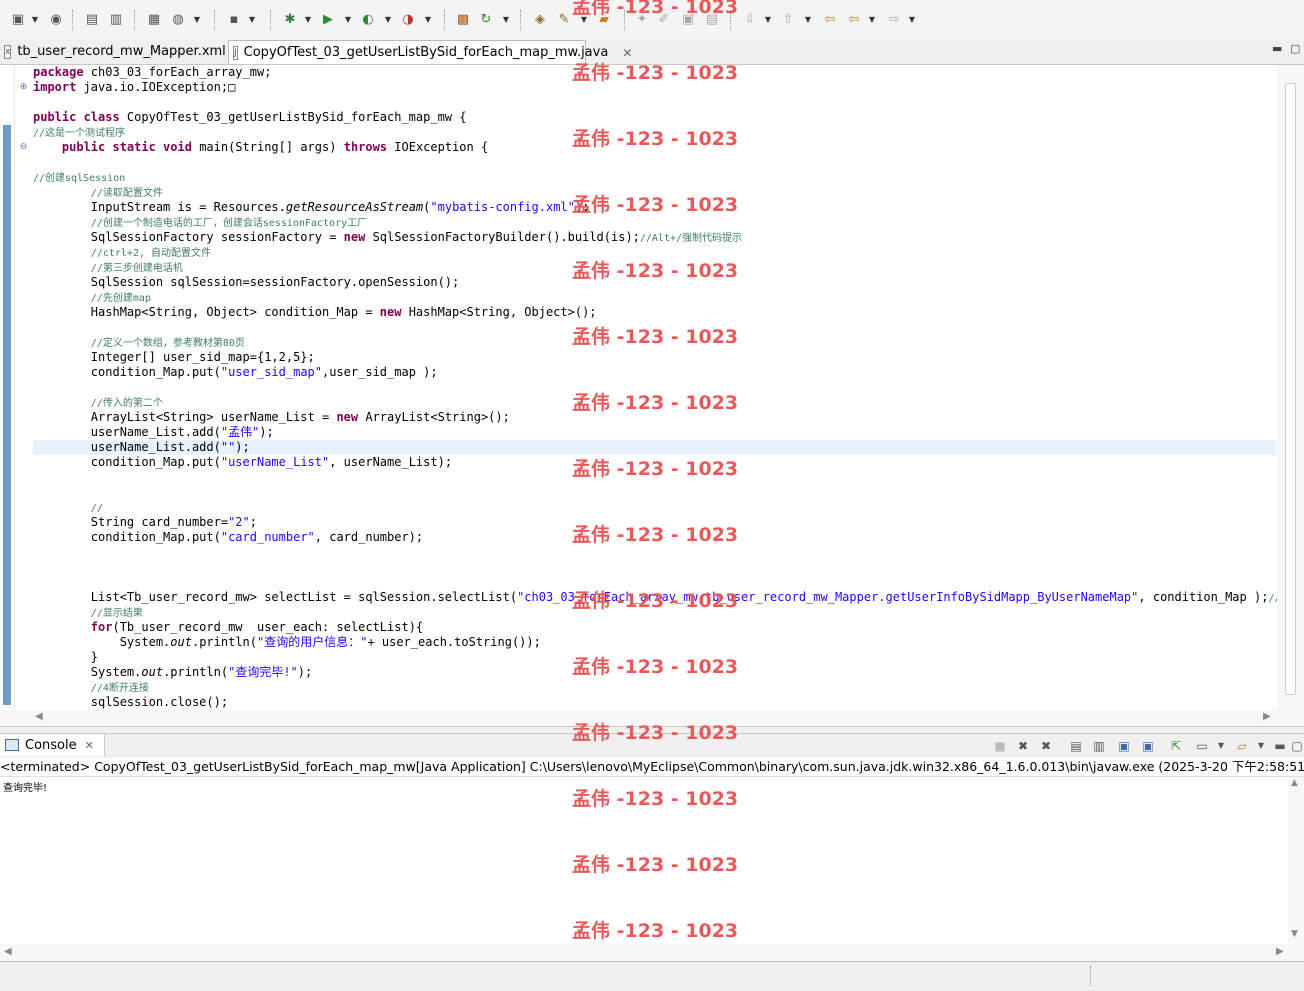 The height and width of the screenshot is (991, 1304). I want to click on code-line: }, so click(65, 657).